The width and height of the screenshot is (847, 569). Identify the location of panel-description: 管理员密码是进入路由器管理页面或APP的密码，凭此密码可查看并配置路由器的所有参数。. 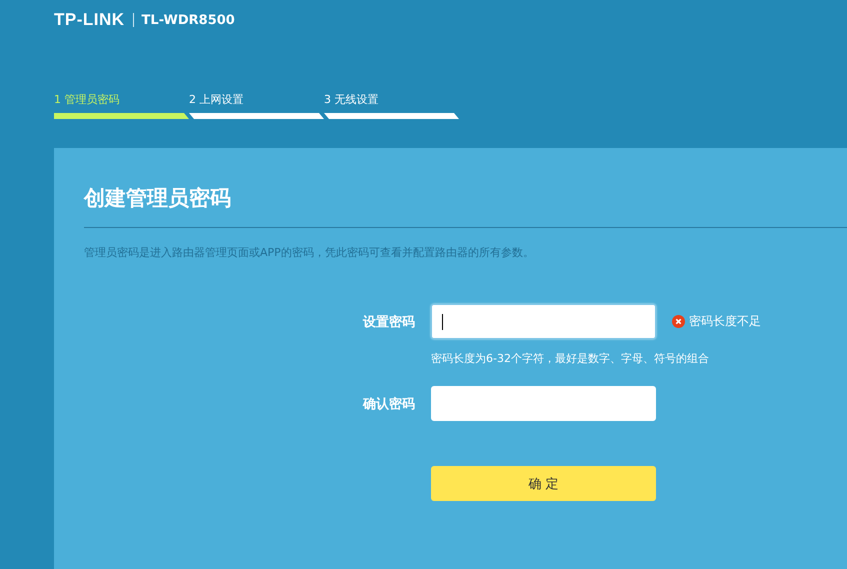
(309, 252).